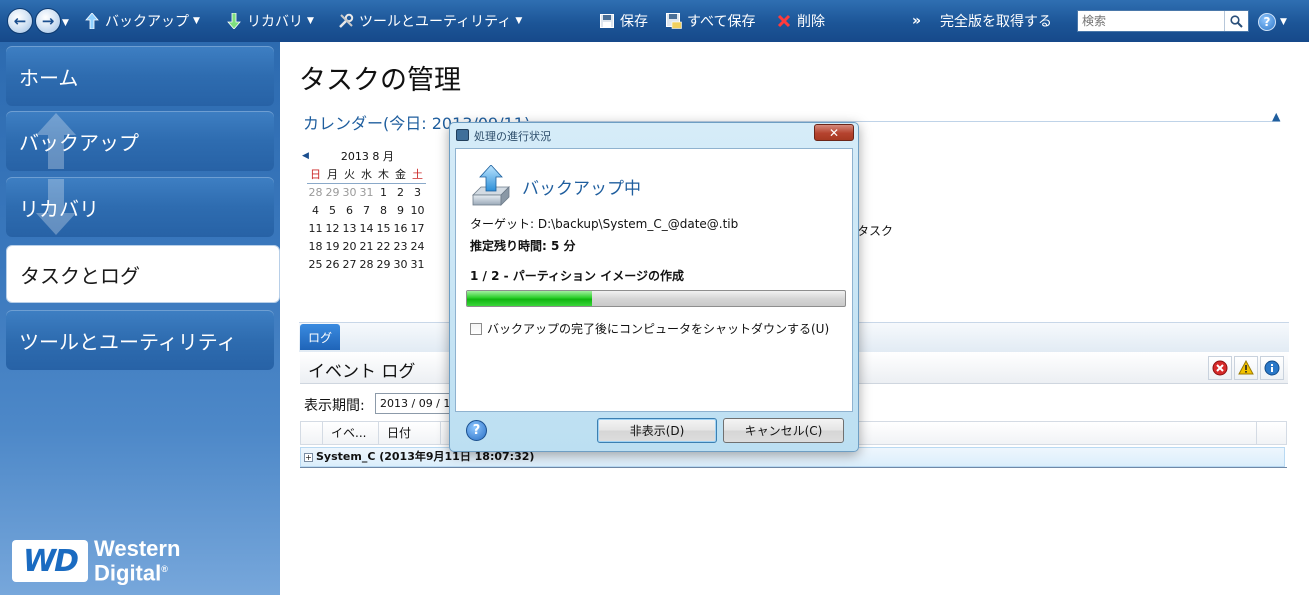 The image size is (1309, 595). Describe the element at coordinates (80, 275) in the screenshot. I see `sidebar-item-label: タスクとログ` at that location.